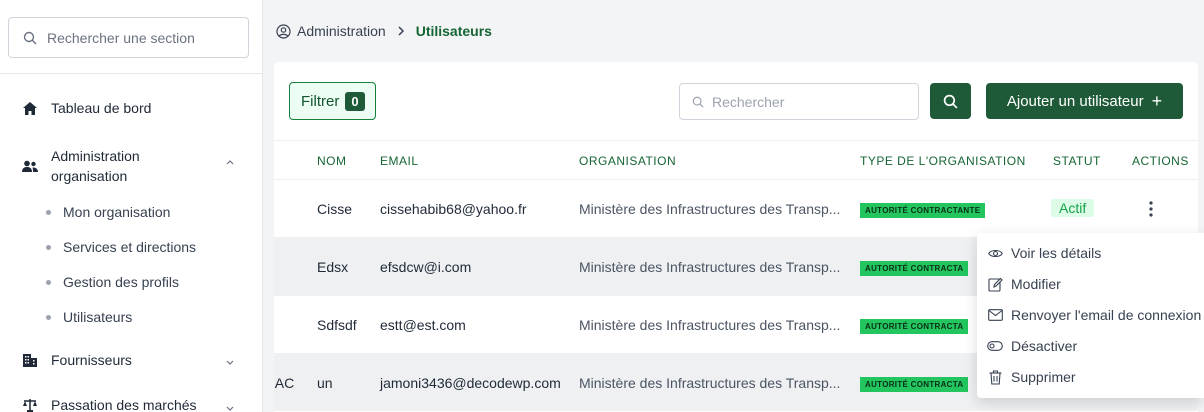 Image resolution: width=1204 pixels, height=412 pixels. I want to click on cell-nom: un, so click(325, 383).